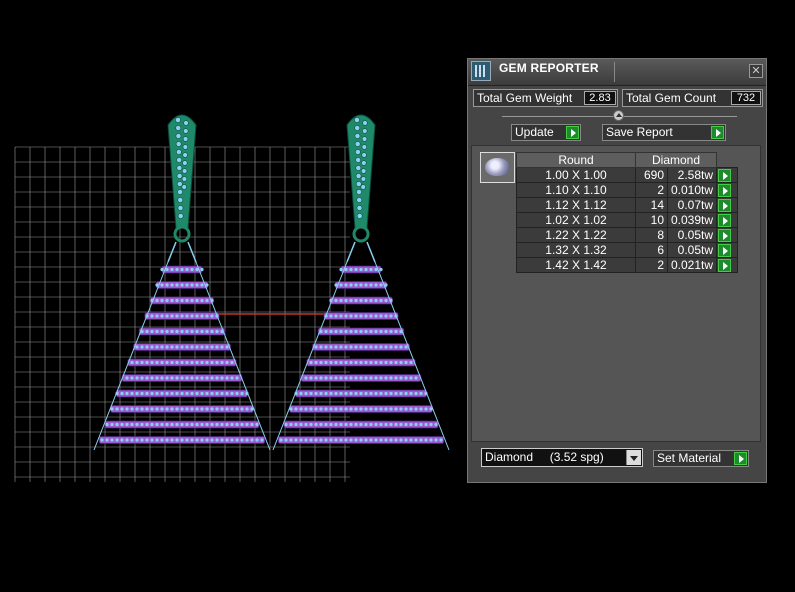 The height and width of the screenshot is (592, 795). Describe the element at coordinates (692, 175) in the screenshot. I see `cell-weight: 2.58tw` at that location.